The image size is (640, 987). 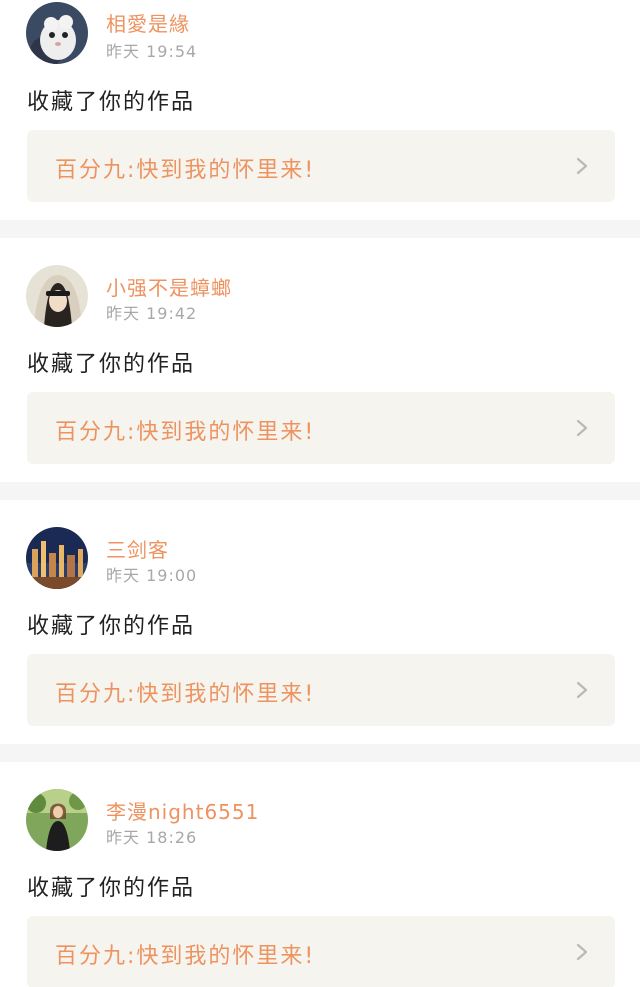 I want to click on timestamp: 昨天 19:42, so click(x=152, y=313).